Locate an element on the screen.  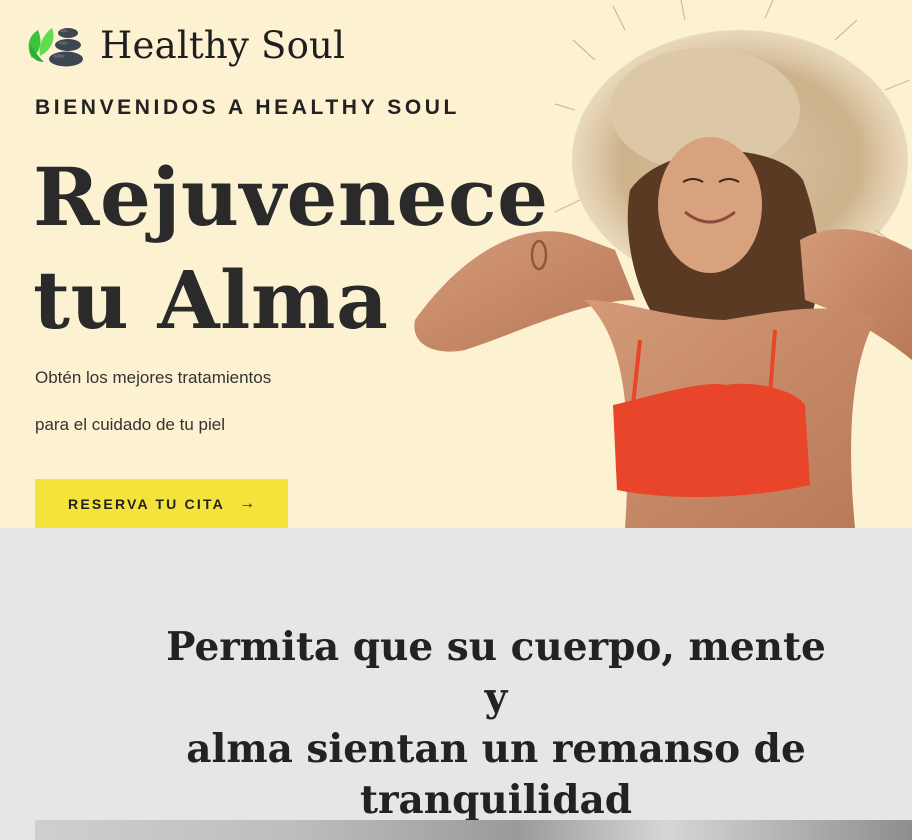
gallery-image-strip is located at coordinates (473, 830).